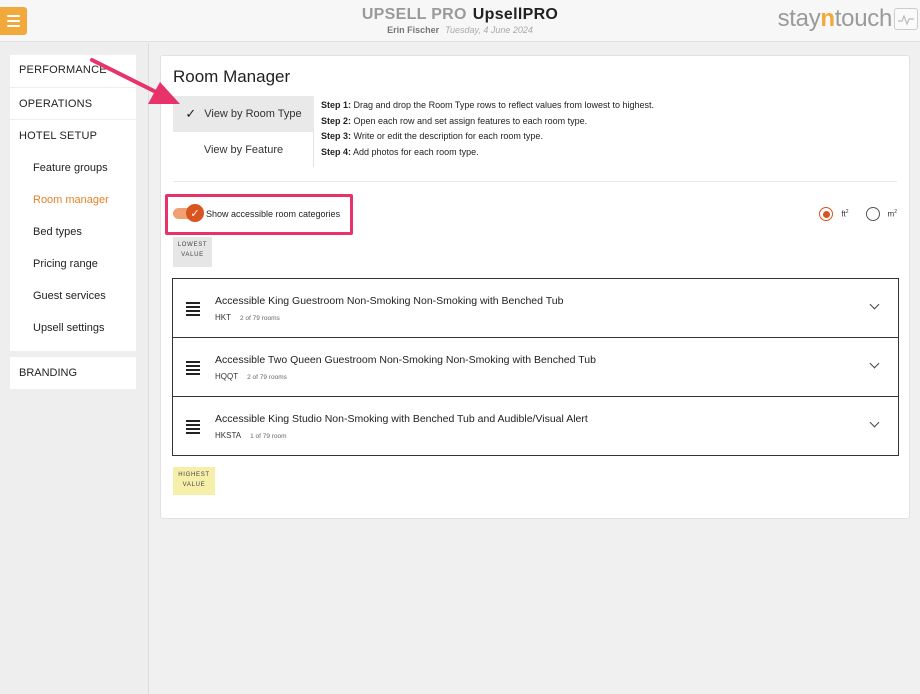 This screenshot has width=920, height=694. What do you see at coordinates (73, 373) in the screenshot?
I see `sidebar-item-branding: BRANDING` at bounding box center [73, 373].